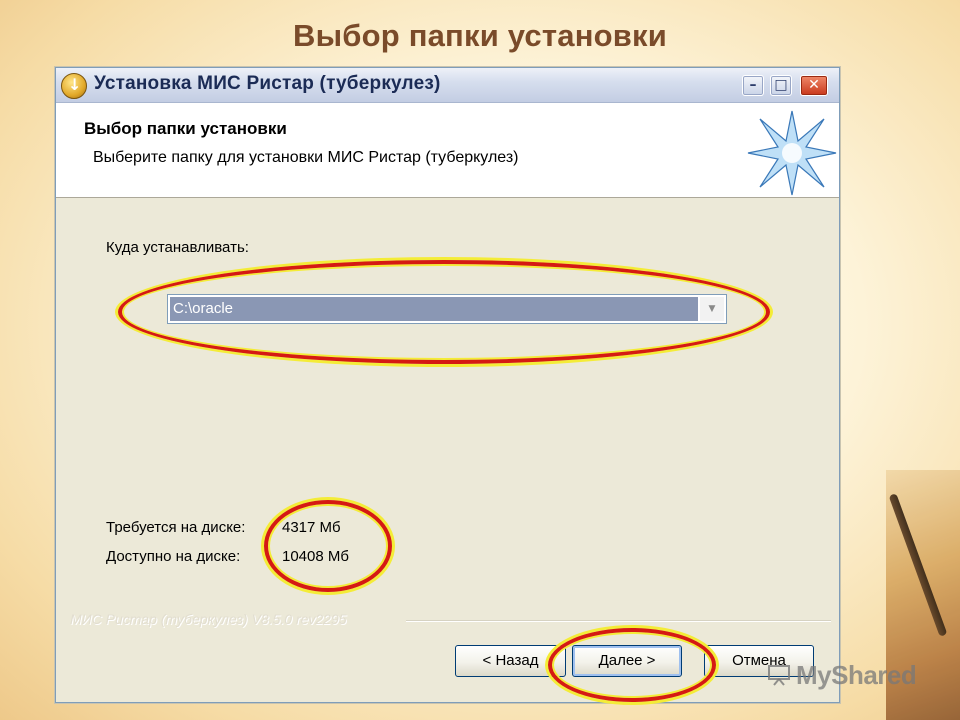 The width and height of the screenshot is (960, 720). I want to click on star-icon, so click(792, 153).